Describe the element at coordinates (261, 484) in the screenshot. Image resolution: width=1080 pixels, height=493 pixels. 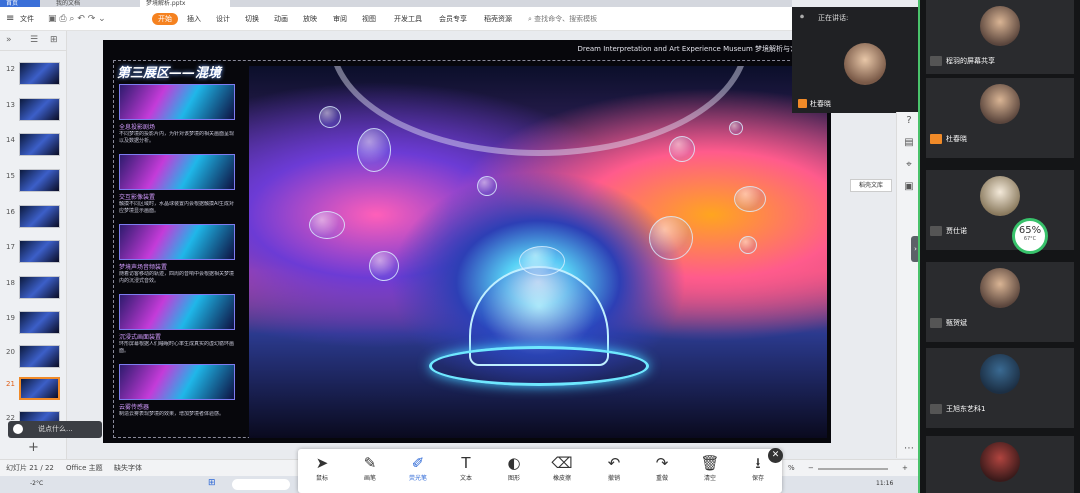
I see `taskbar-search` at that location.